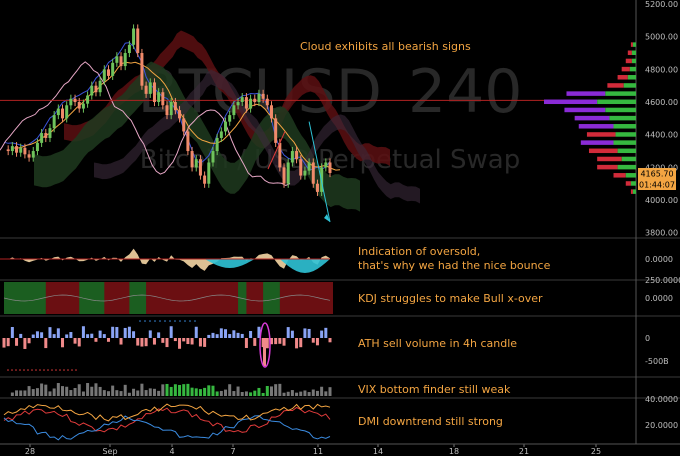  What do you see at coordinates (64, 298) in the screenshot?
I see `kdj-bear-zone` at bounding box center [64, 298].